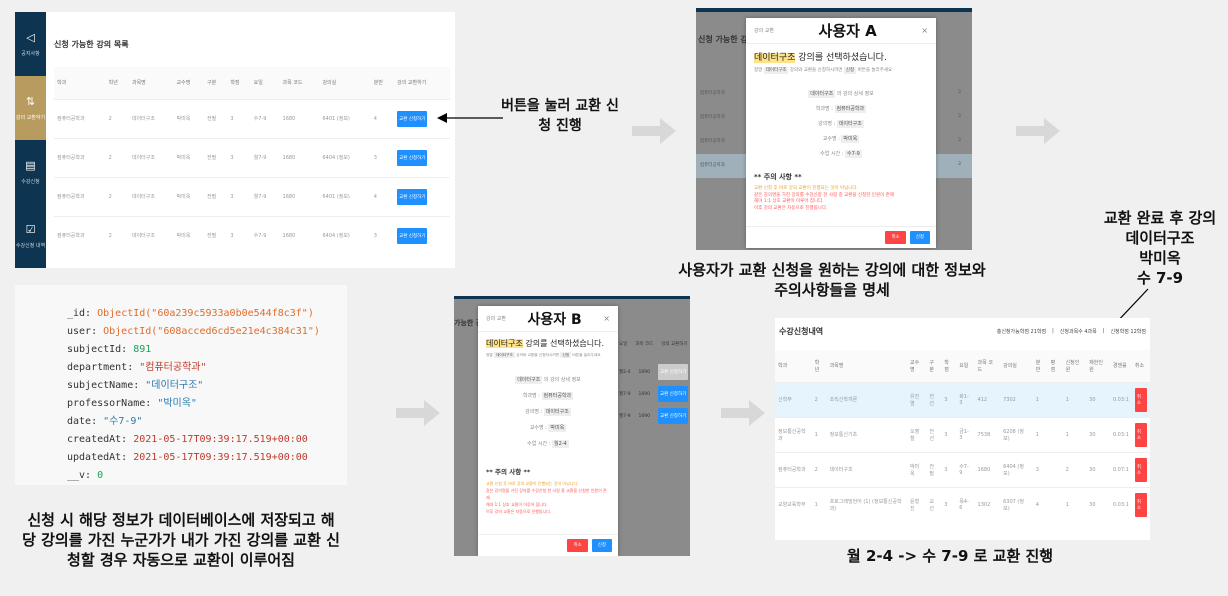 This screenshot has width=1228, height=596. I want to click on field-value: 월2-4, so click(560, 444).